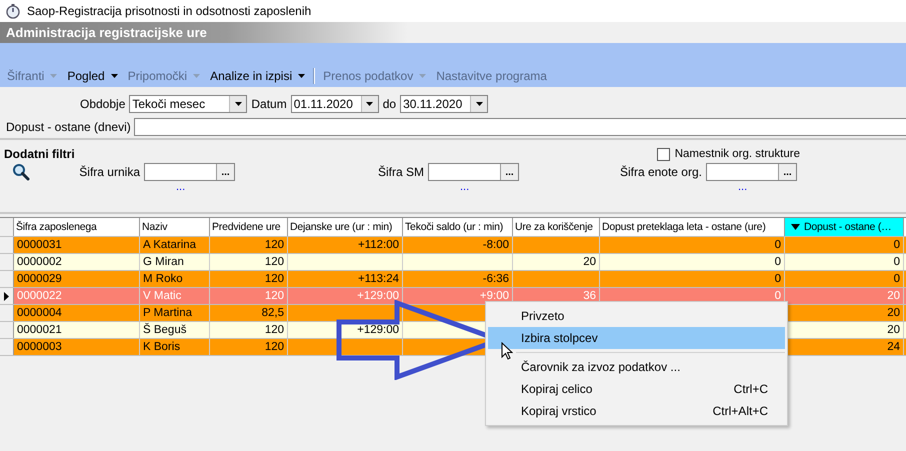  What do you see at coordinates (163, 262) in the screenshot?
I see `table-cell: G Miran` at bounding box center [163, 262].